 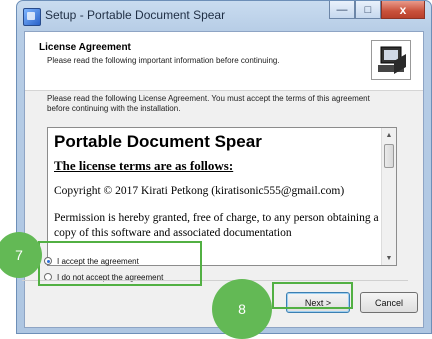 What do you see at coordinates (389, 156) in the screenshot?
I see `scroll-thumb` at bounding box center [389, 156].